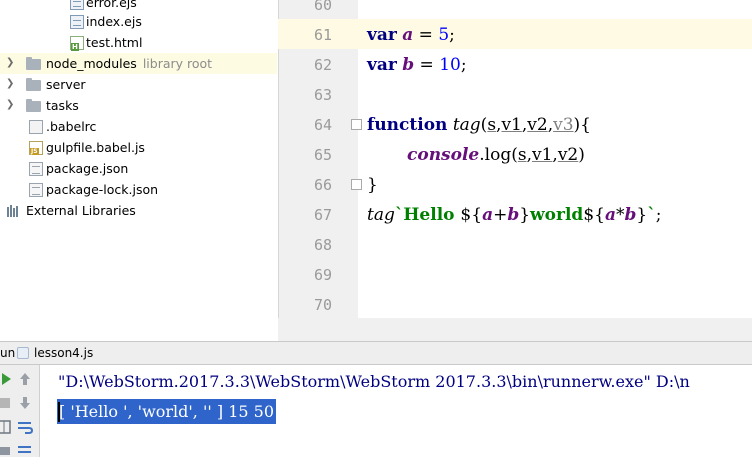 This screenshot has height=465, width=752. What do you see at coordinates (102, 189) in the screenshot?
I see `tree-item-label: package-lock.json` at bounding box center [102, 189].